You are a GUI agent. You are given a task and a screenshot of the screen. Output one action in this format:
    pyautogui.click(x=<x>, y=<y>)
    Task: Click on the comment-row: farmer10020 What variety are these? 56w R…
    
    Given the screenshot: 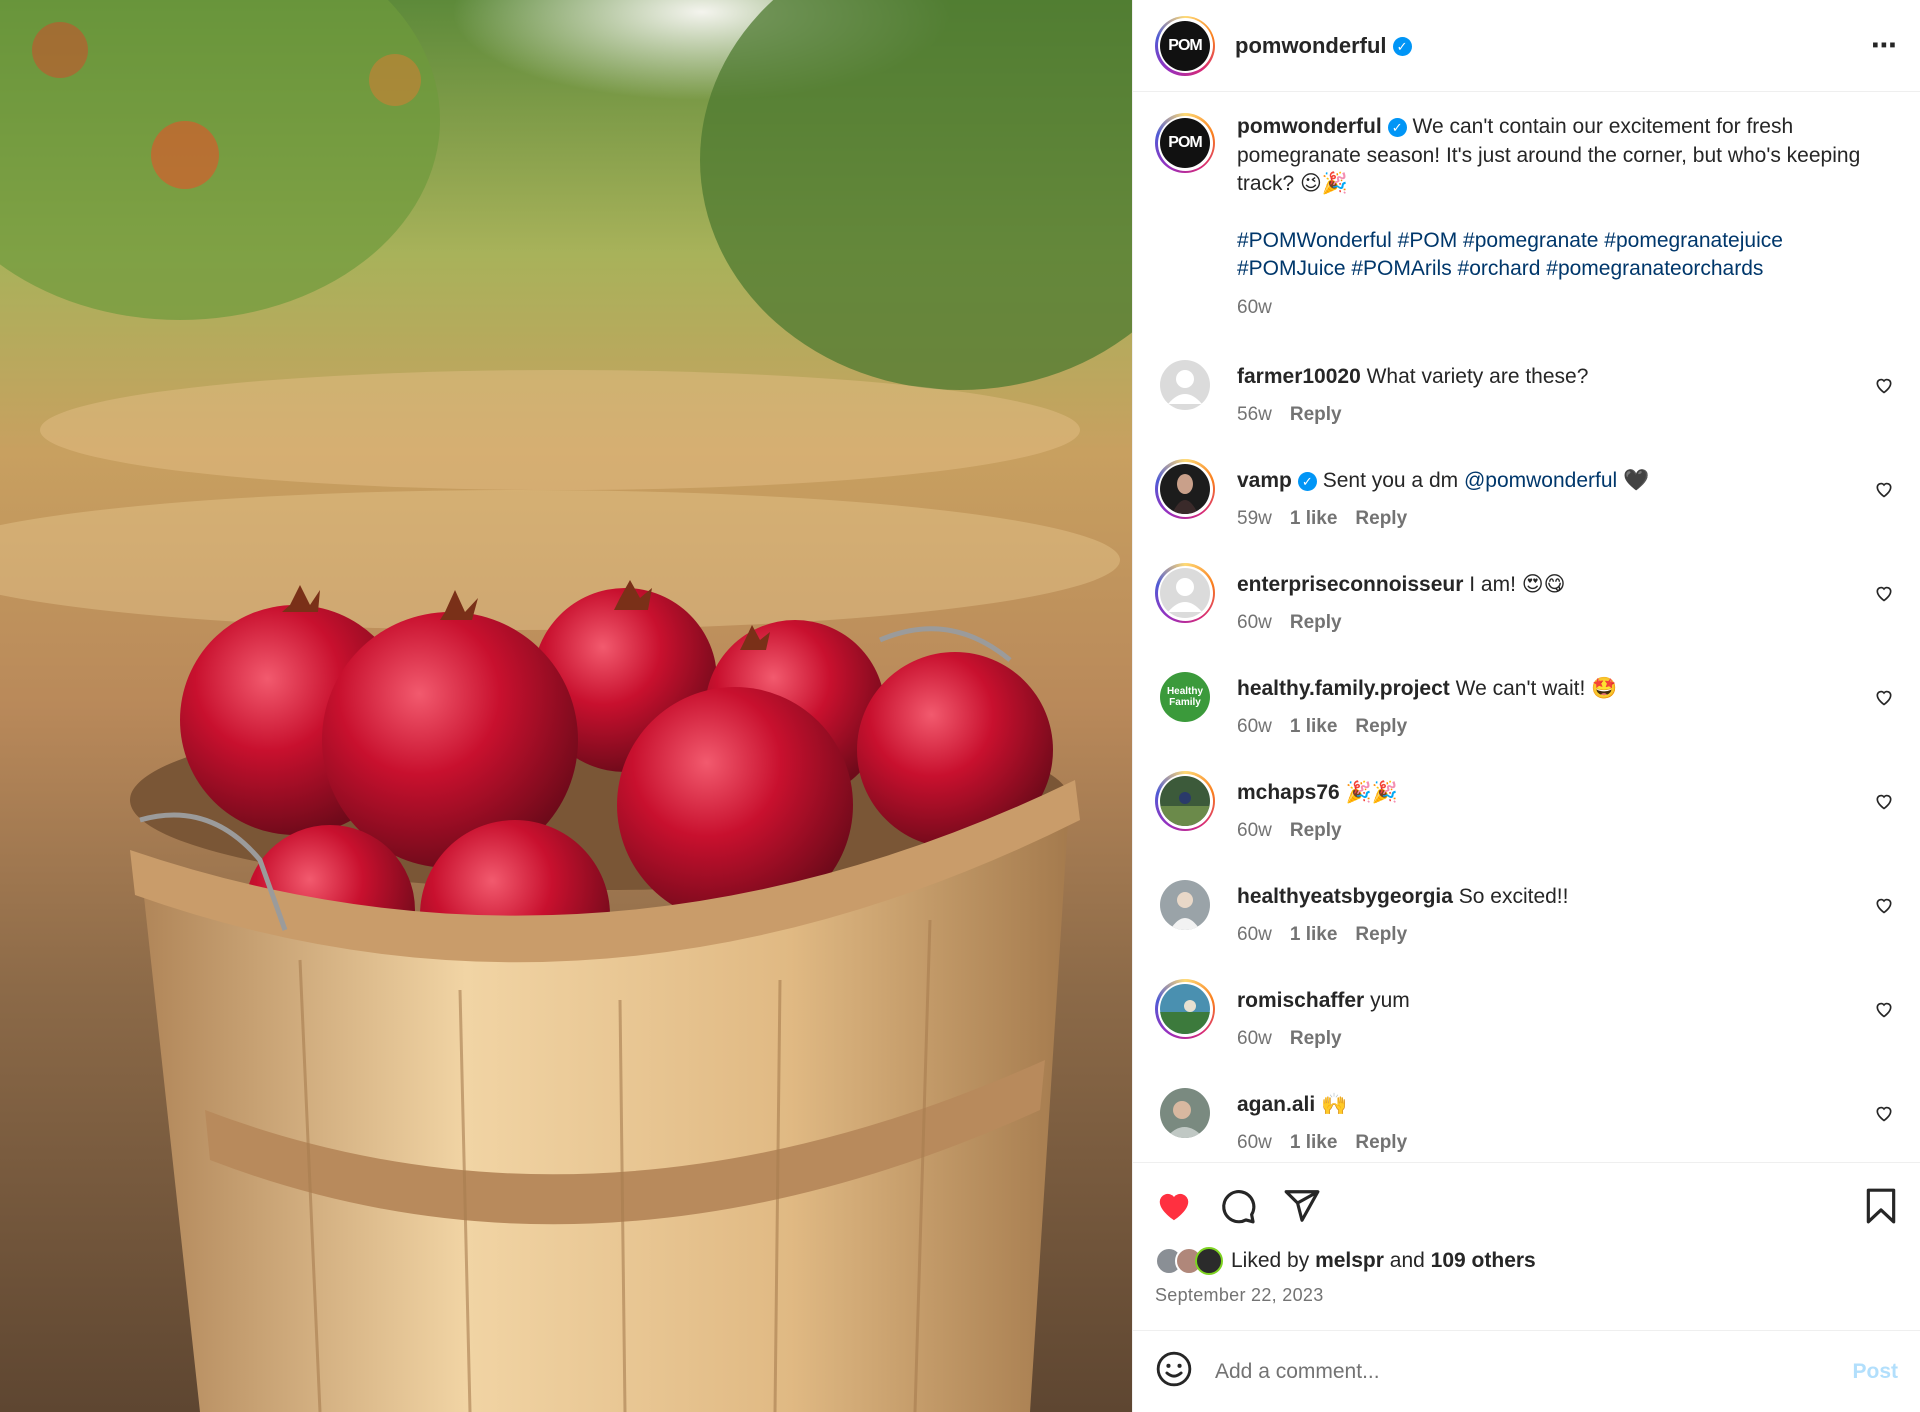 What is the action you would take?
    pyautogui.click(x=1526, y=413)
    